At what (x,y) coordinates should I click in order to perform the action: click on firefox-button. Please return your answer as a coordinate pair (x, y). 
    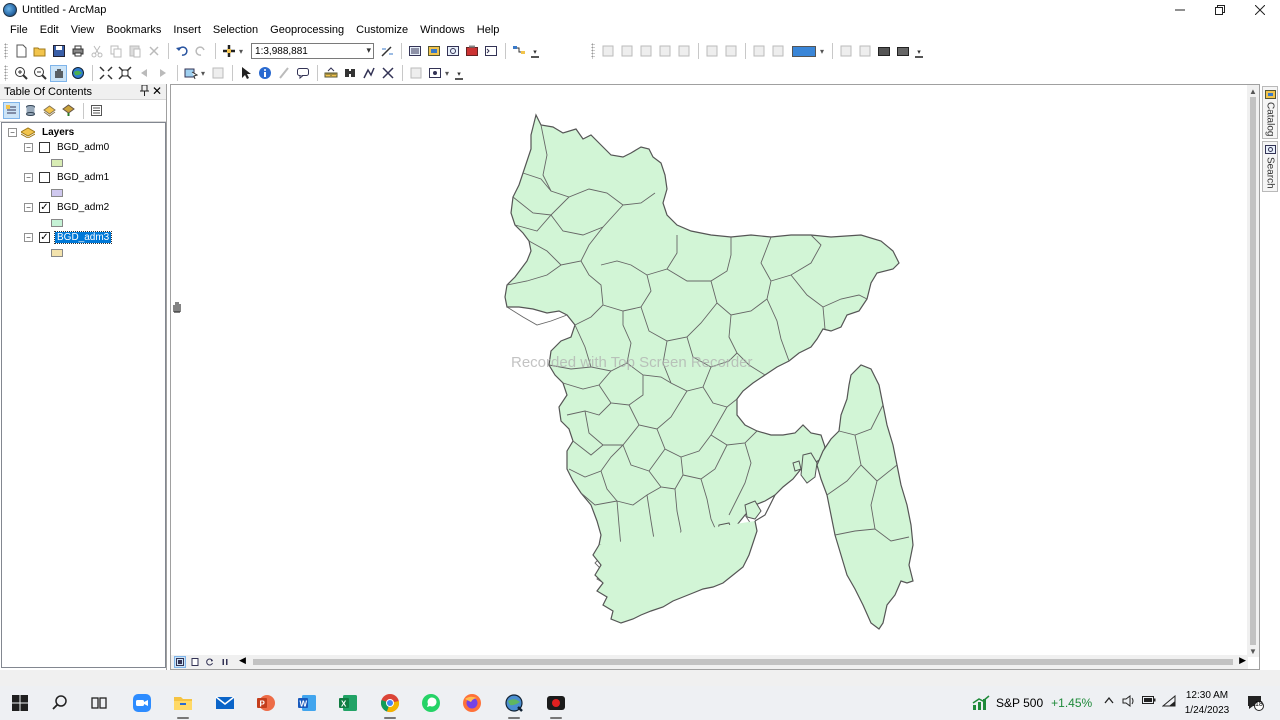
    Looking at the image, I should click on (472, 703).